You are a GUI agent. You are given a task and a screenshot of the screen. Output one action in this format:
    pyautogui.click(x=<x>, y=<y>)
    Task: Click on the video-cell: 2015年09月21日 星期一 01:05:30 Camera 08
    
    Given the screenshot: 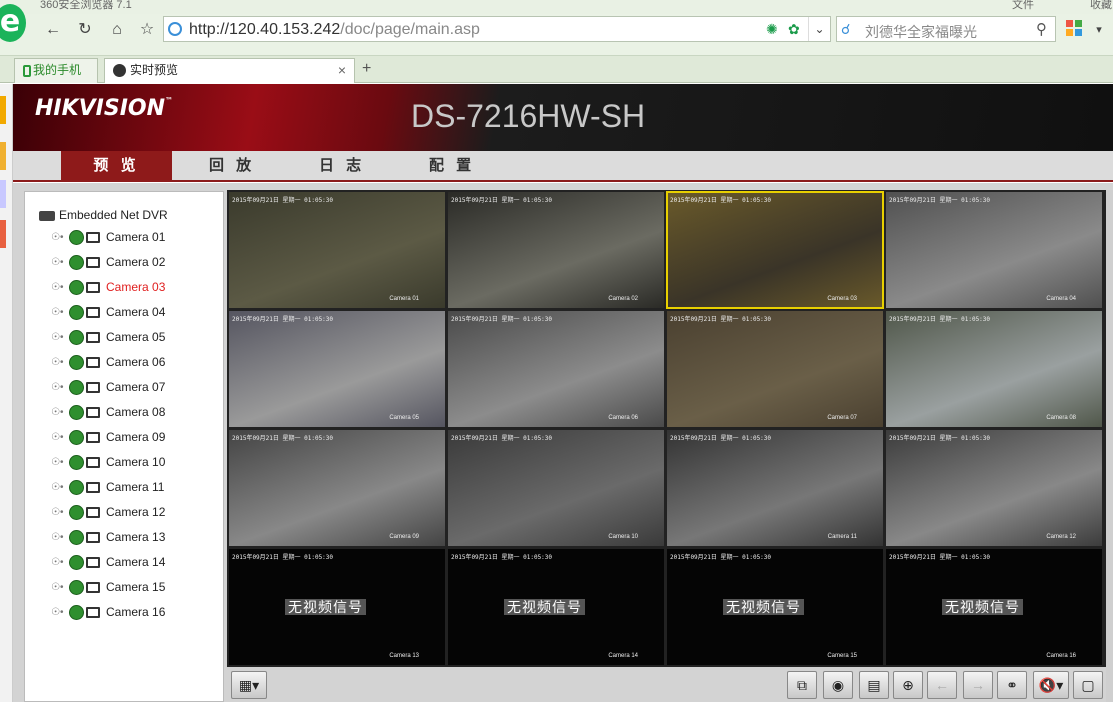 What is the action you would take?
    pyautogui.click(x=994, y=369)
    